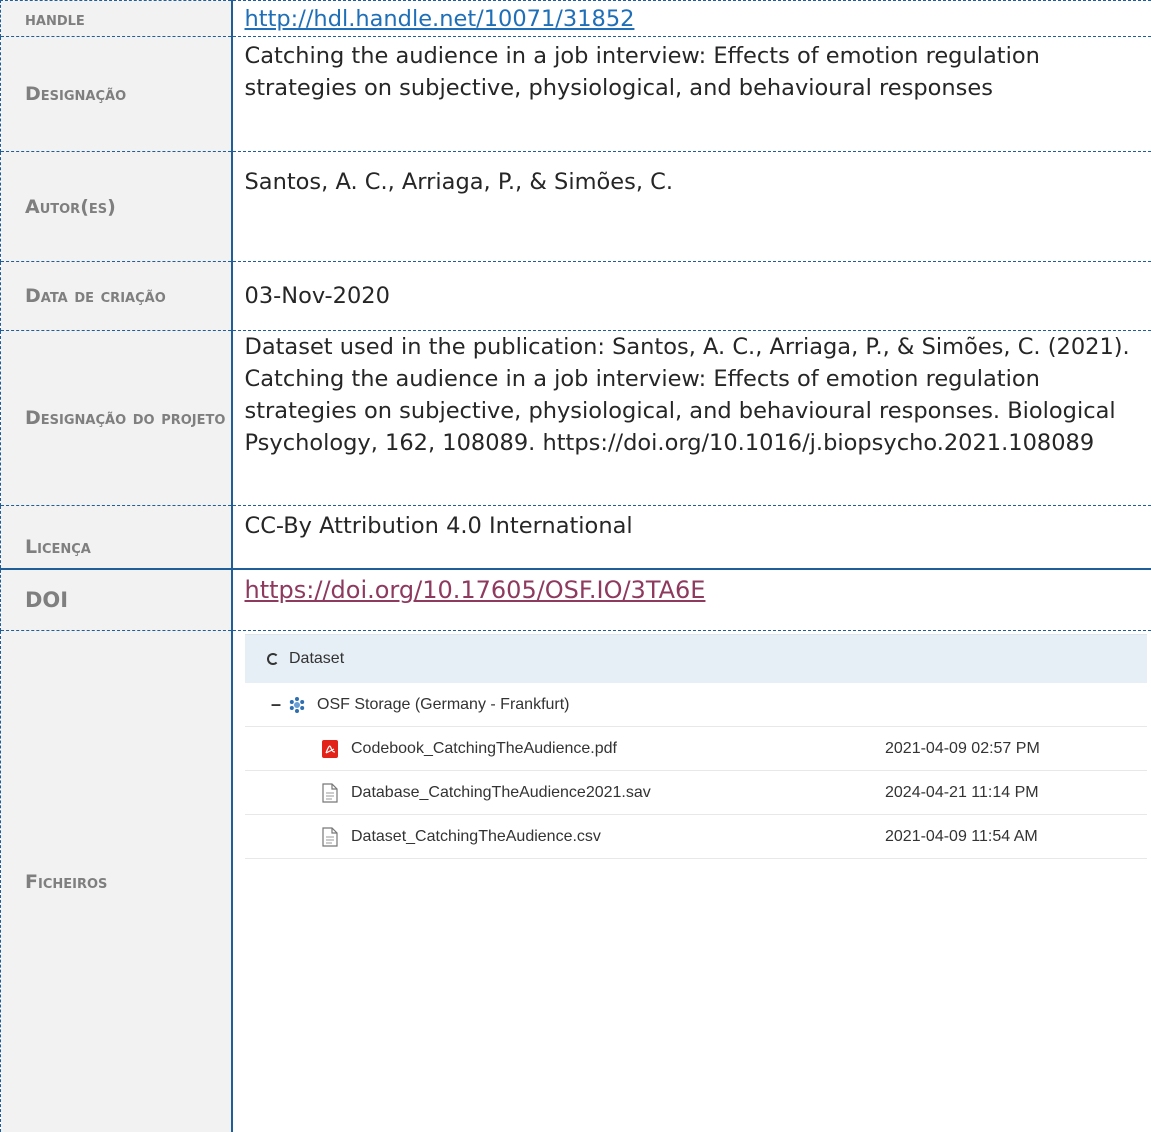 Image resolution: width=1151 pixels, height=1132 pixels. What do you see at coordinates (475, 590) in the screenshot?
I see `doi-link: https://doi.org/10.17605/OSF.IO/3TA6E` at bounding box center [475, 590].